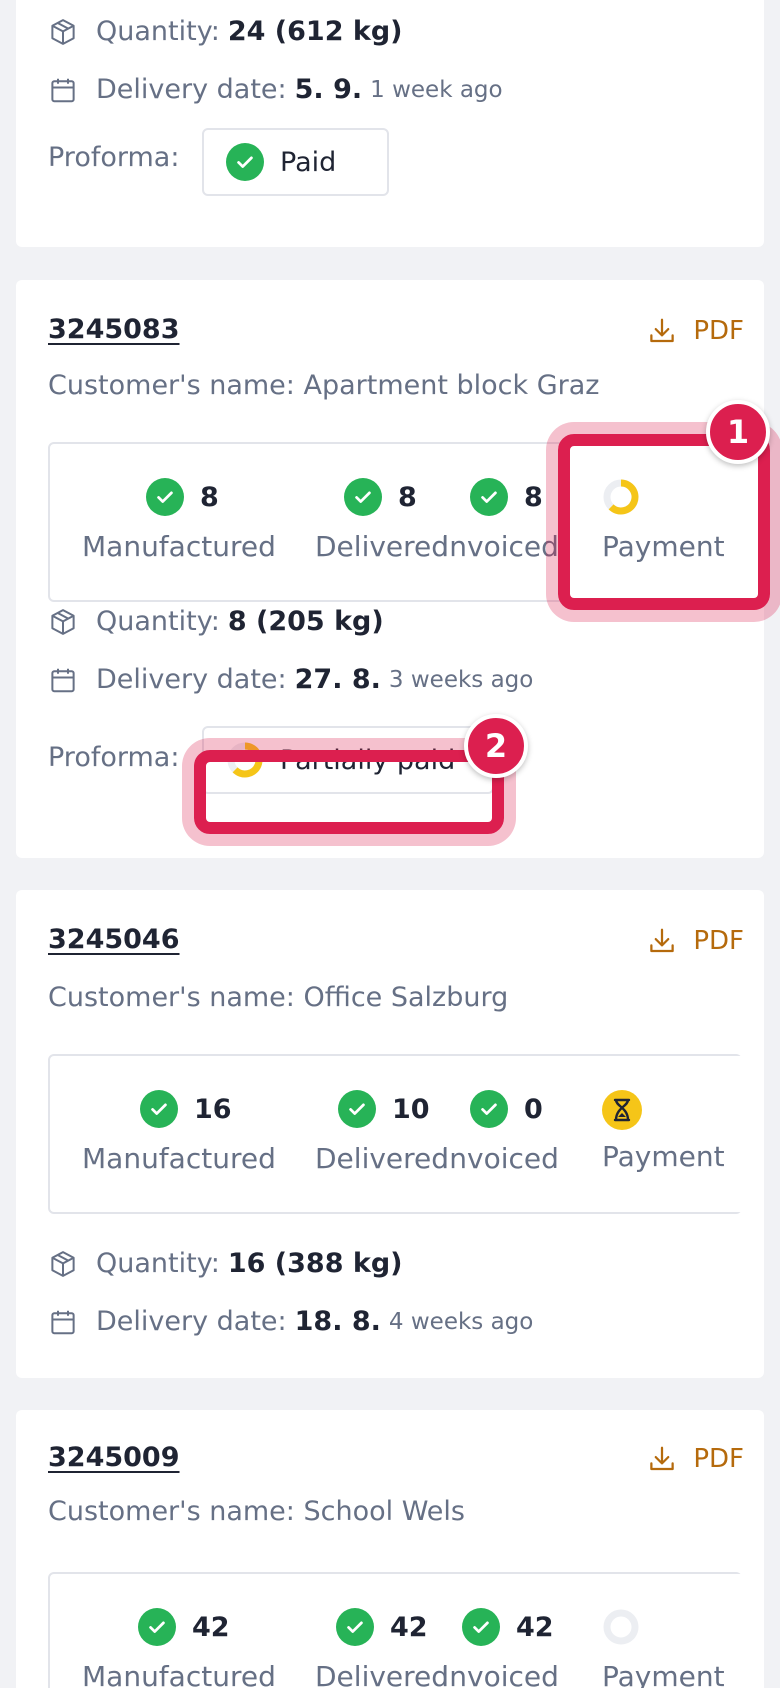  I want to click on manufactured-count: 16, so click(213, 1109).